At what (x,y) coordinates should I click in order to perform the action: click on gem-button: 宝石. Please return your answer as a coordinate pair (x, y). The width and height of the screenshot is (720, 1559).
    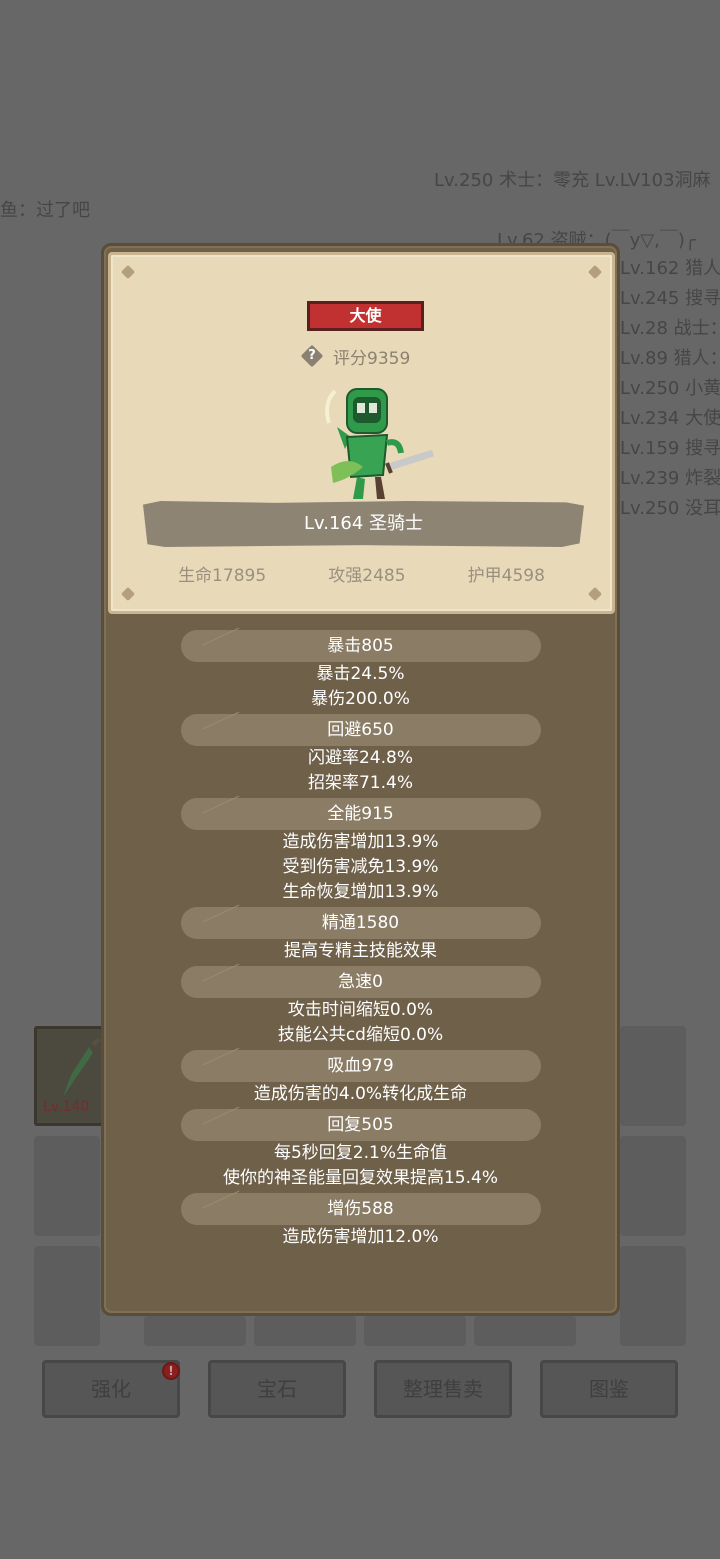
    Looking at the image, I should click on (277, 1389).